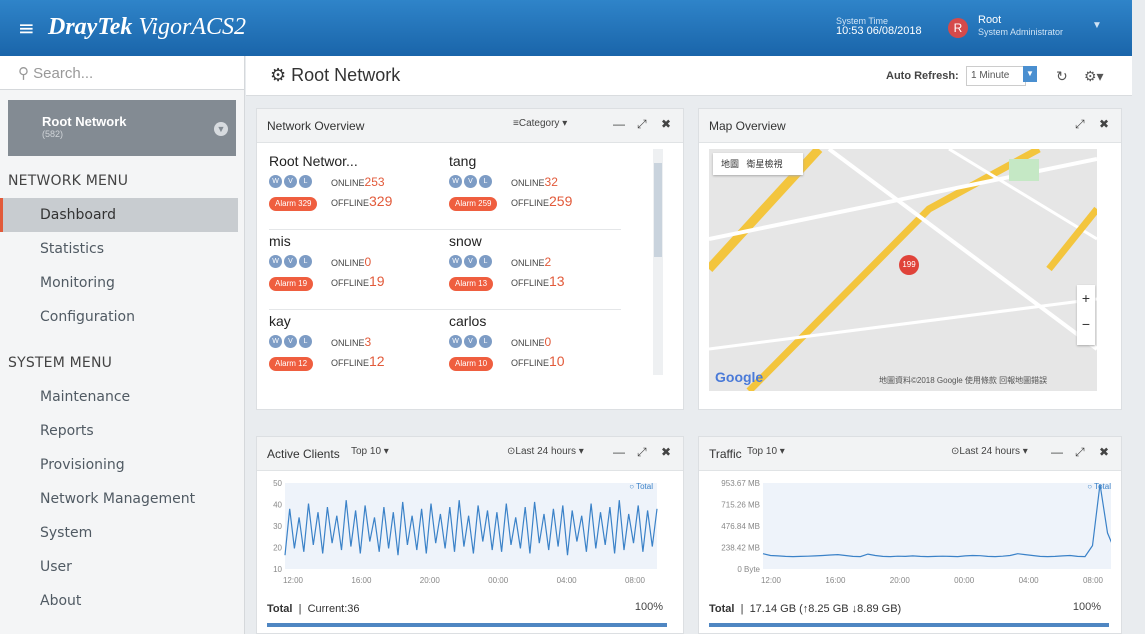 The height and width of the screenshot is (634, 1145). I want to click on auto-refresh-select: 1 Minute, so click(996, 76).